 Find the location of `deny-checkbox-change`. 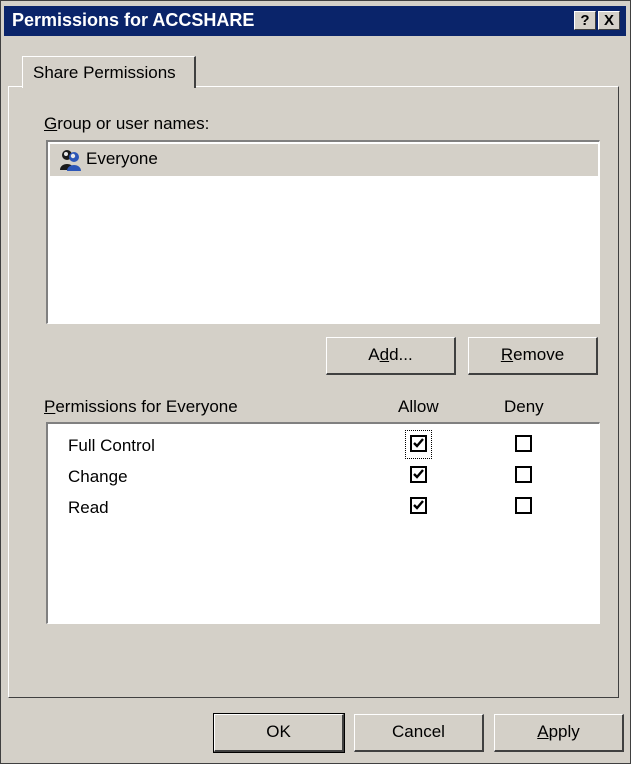

deny-checkbox-change is located at coordinates (523, 474).